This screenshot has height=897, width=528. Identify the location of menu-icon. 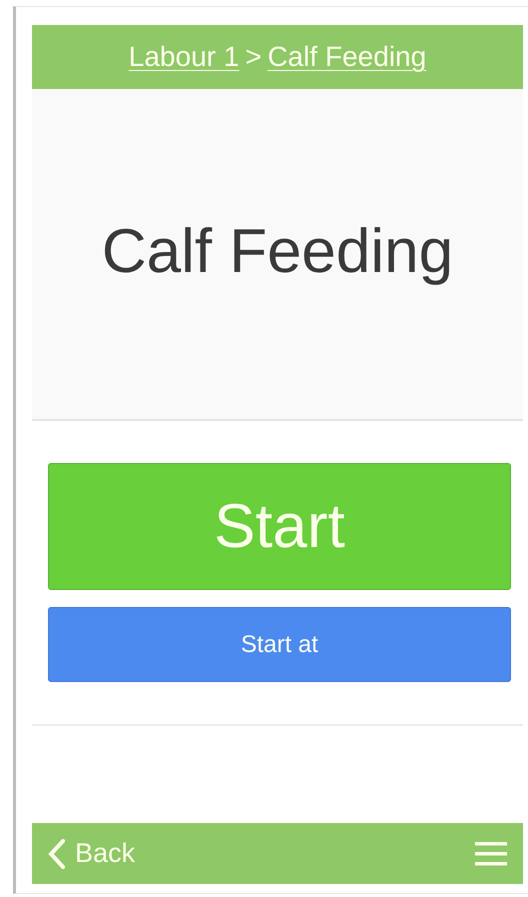
(491, 853).